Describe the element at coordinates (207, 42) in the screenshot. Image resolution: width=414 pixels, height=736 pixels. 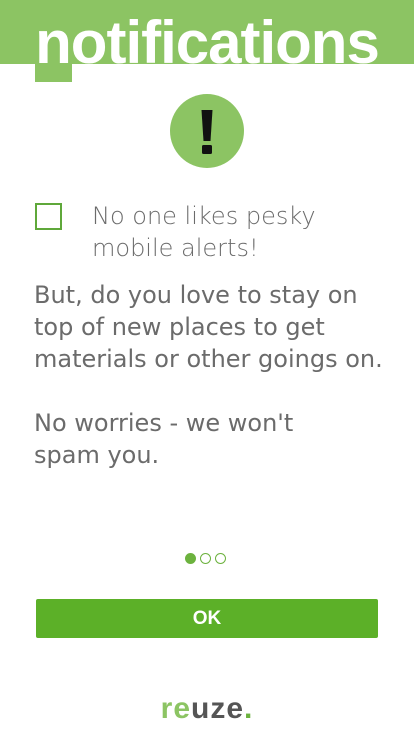
I see `page-title: notifications` at that location.